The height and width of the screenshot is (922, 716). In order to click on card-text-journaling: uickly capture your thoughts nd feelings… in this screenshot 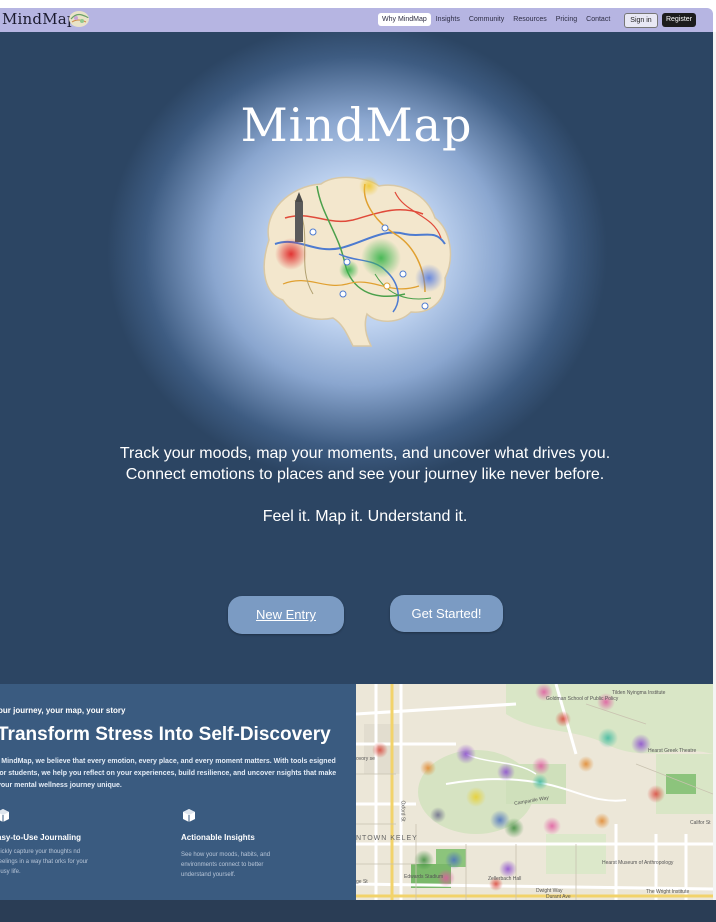, I will do `click(44, 862)`.